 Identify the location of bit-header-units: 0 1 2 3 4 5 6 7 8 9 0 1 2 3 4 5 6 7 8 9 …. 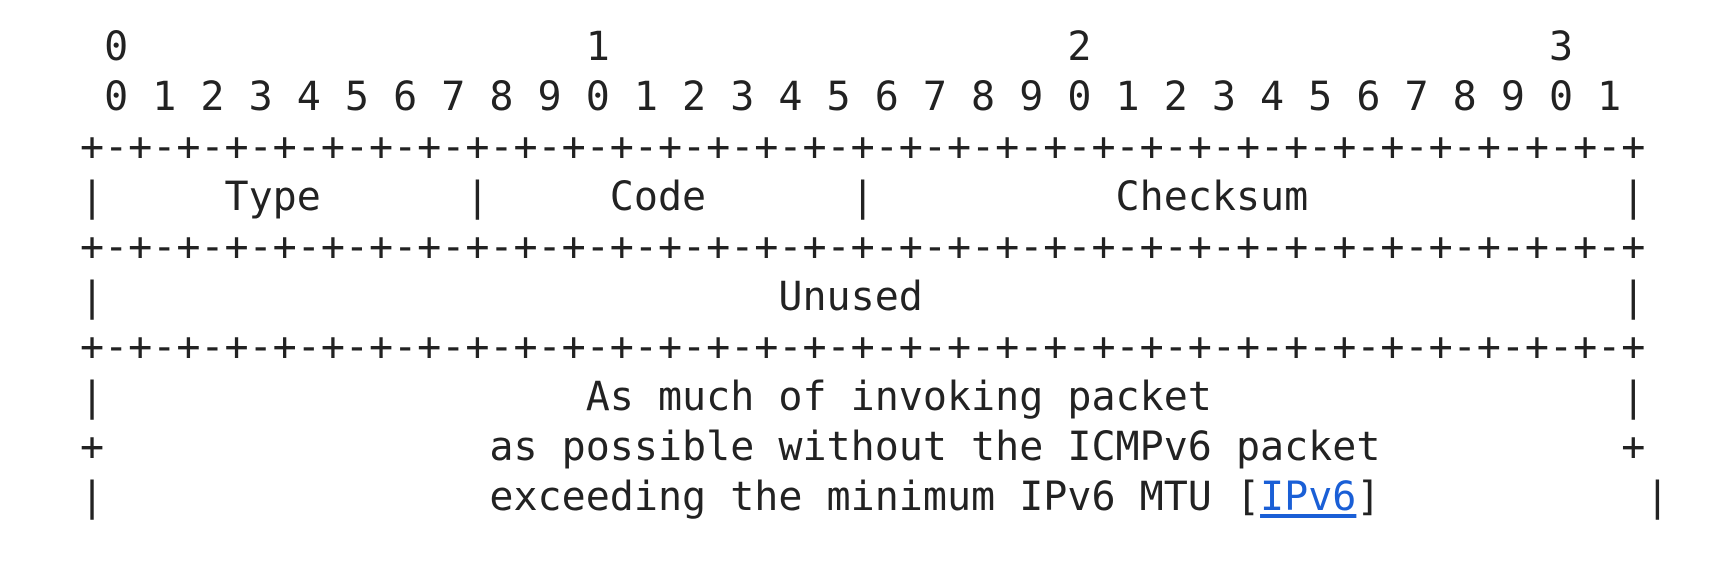
(851, 97).